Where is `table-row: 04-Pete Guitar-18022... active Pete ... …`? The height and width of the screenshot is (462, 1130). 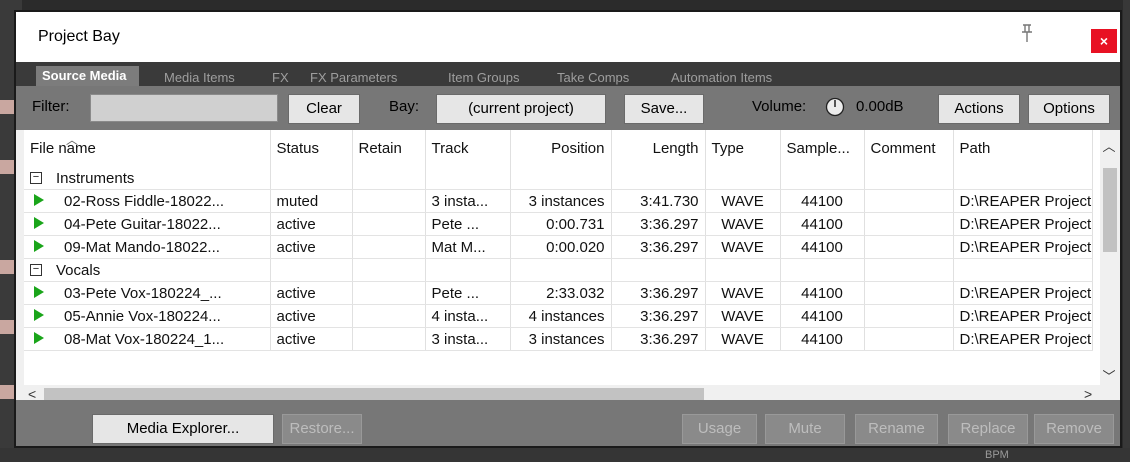 table-row: 04-Pete Guitar-18022... active Pete ... … is located at coordinates (558, 224).